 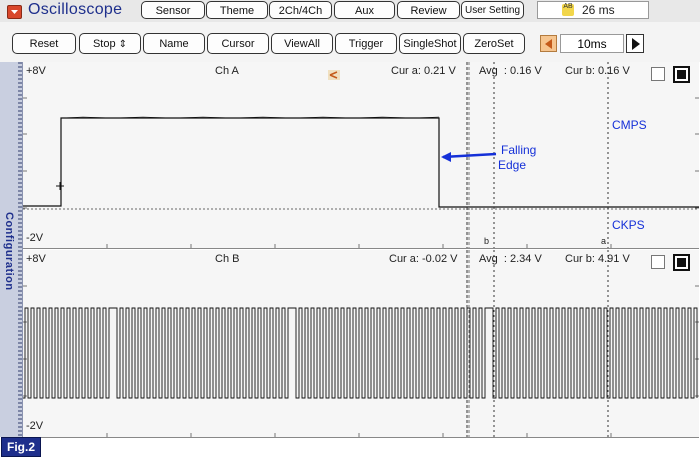 What do you see at coordinates (681, 74) in the screenshot?
I see `channel-a-toggle` at bounding box center [681, 74].